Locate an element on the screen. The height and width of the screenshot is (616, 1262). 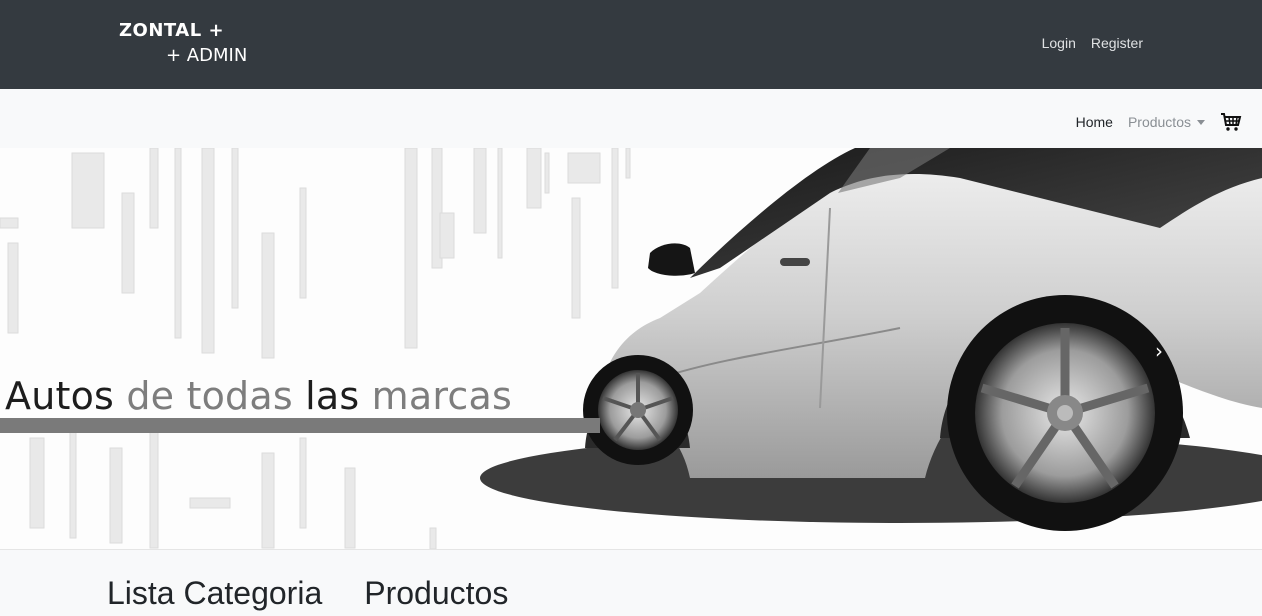
nav-home-link: Home is located at coordinates (1094, 122).